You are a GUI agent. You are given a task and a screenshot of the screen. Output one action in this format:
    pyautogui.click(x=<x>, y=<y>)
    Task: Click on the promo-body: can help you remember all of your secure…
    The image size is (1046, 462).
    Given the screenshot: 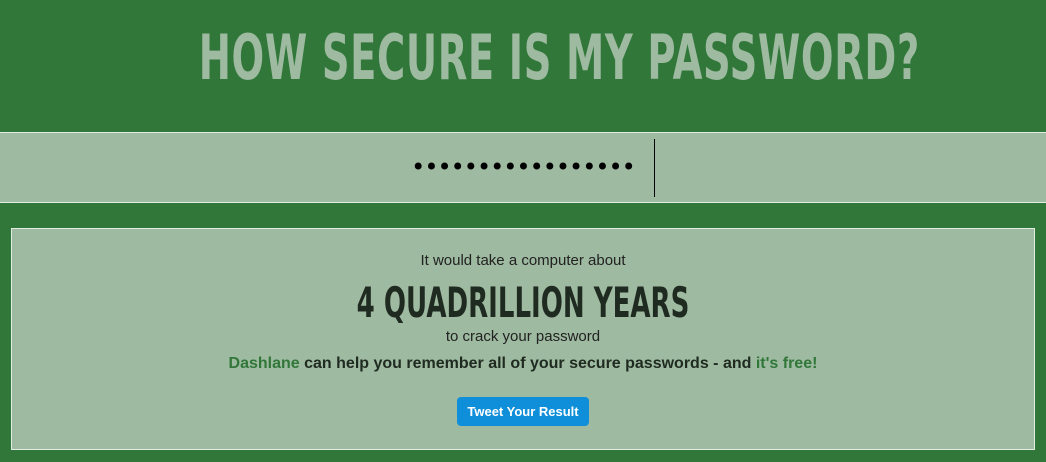 What is the action you would take?
    pyautogui.click(x=527, y=363)
    